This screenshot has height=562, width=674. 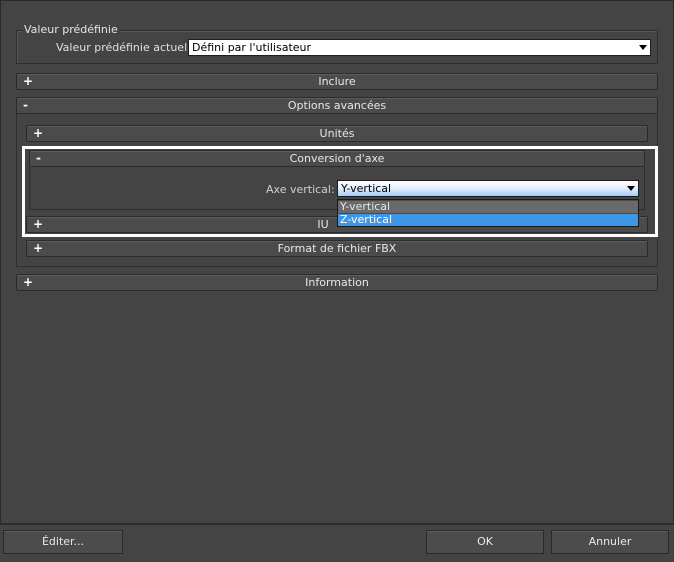 I want to click on rollout-include-title: Inclure, so click(x=337, y=81).